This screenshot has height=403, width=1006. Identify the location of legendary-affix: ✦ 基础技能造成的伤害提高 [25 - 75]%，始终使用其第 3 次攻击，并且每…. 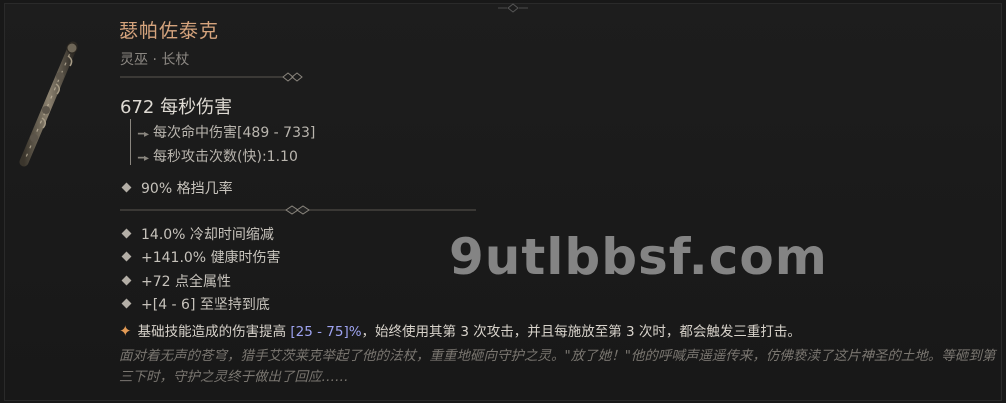
(460, 330).